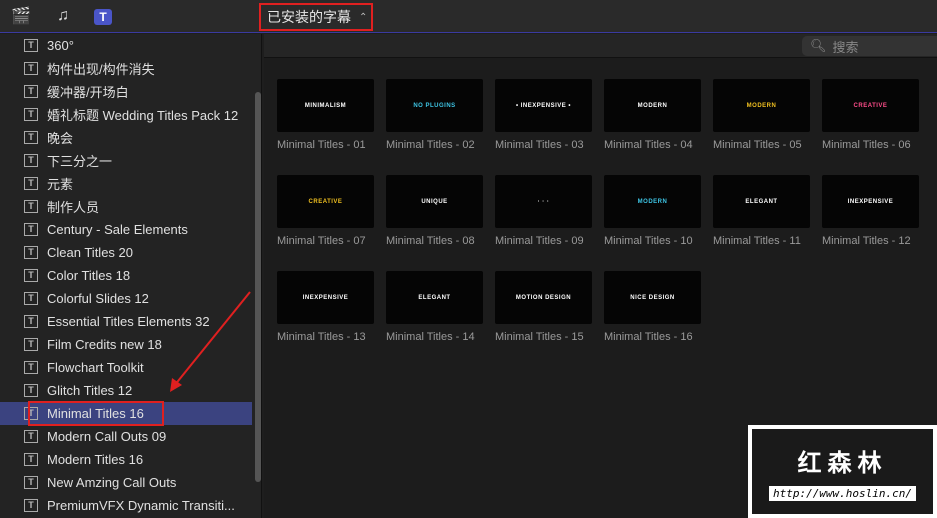 Image resolution: width=937 pixels, height=518 pixels. I want to click on annotation-arrow, so click(210, 341).